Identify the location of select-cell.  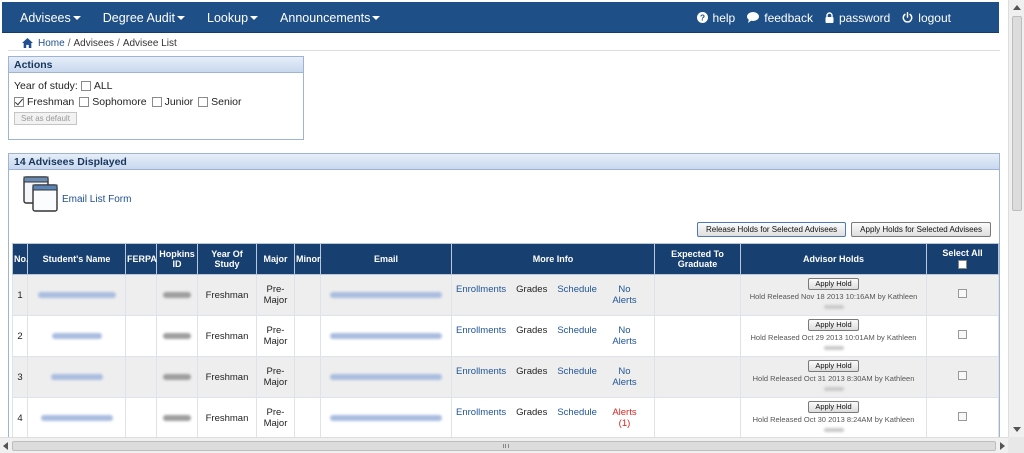
(962, 295).